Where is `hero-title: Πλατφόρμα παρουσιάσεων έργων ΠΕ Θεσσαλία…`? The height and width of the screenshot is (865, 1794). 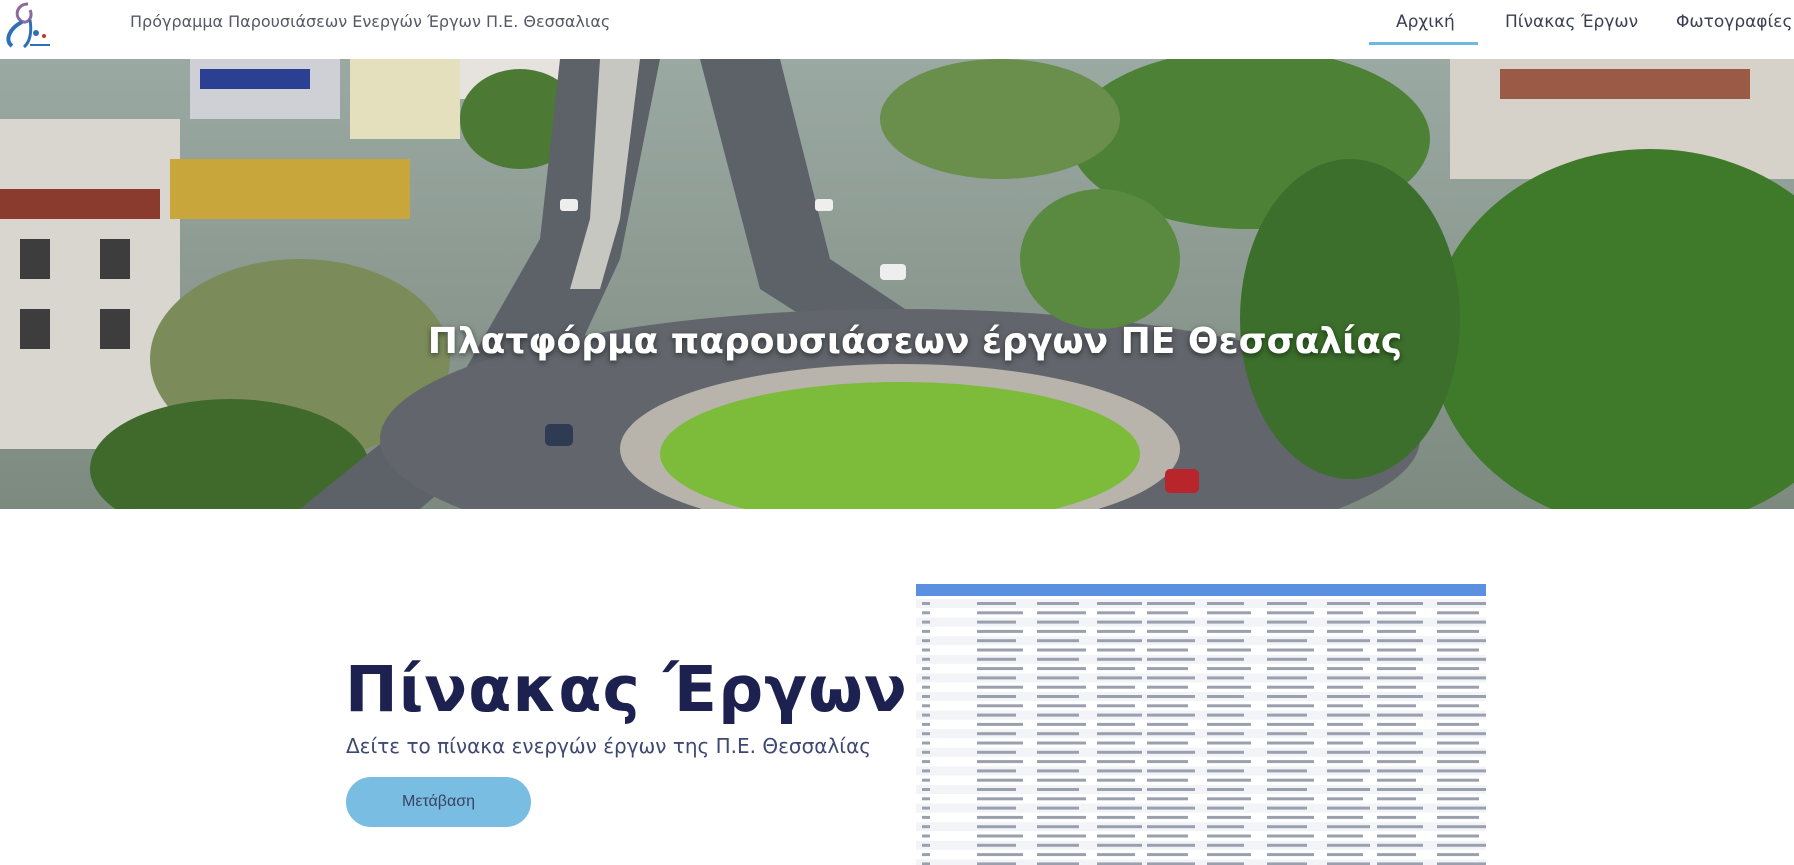 hero-title: Πλατφόρμα παρουσιάσεων έργων ΠΕ Θεσσαλία… is located at coordinates (915, 341).